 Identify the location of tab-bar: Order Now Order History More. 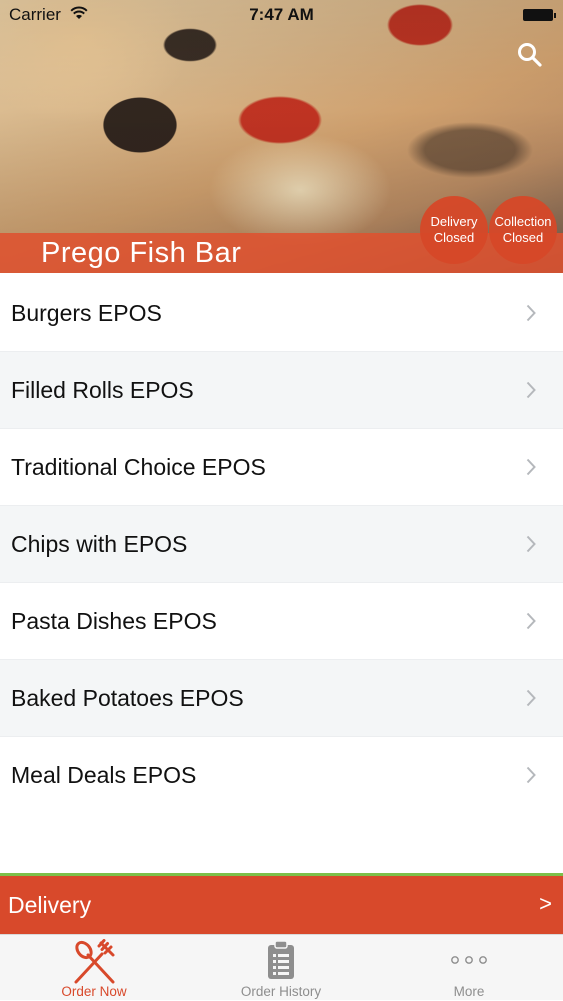
(281, 967).